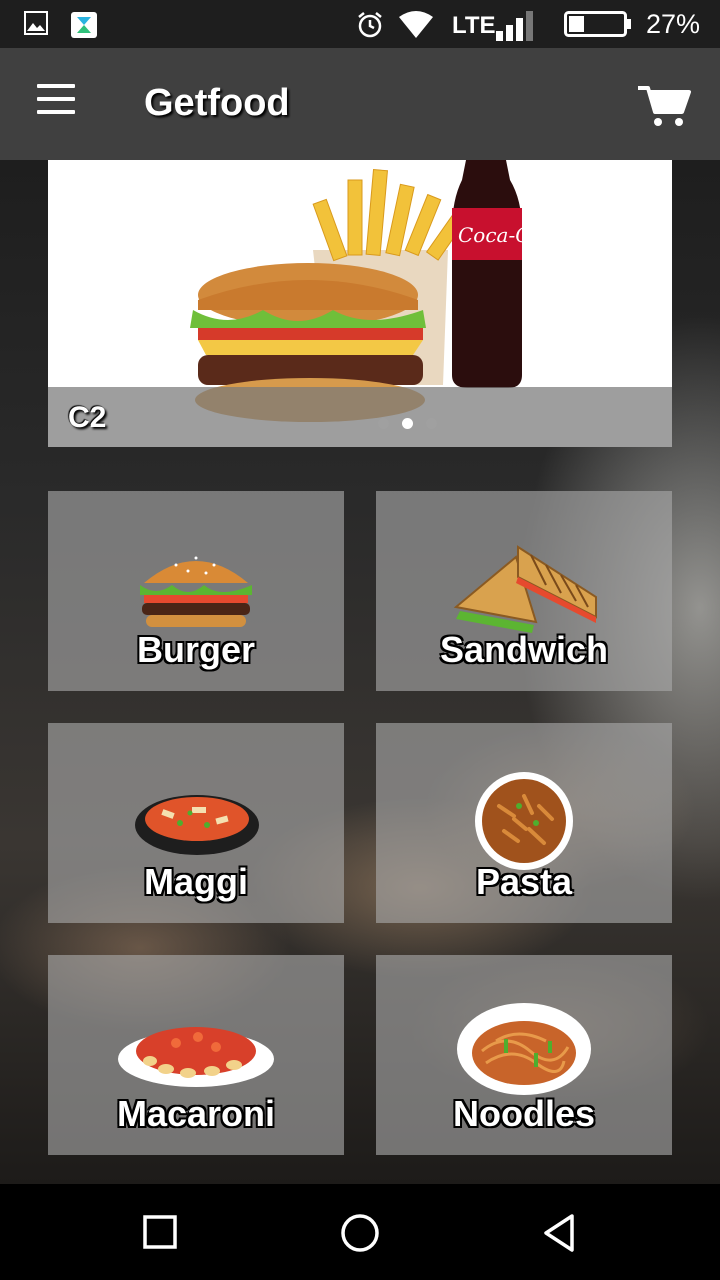 The image size is (720, 1280). What do you see at coordinates (560, 1233) in the screenshot?
I see `back-icon` at bounding box center [560, 1233].